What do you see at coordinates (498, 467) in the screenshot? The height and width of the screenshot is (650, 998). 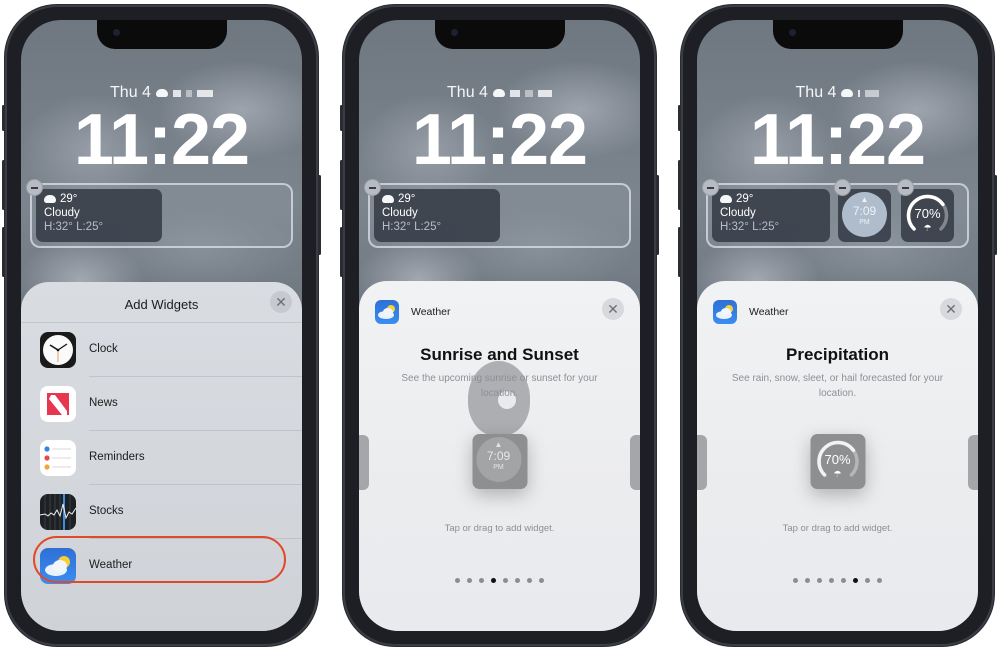 I see `preview-ampm: PM` at bounding box center [498, 467].